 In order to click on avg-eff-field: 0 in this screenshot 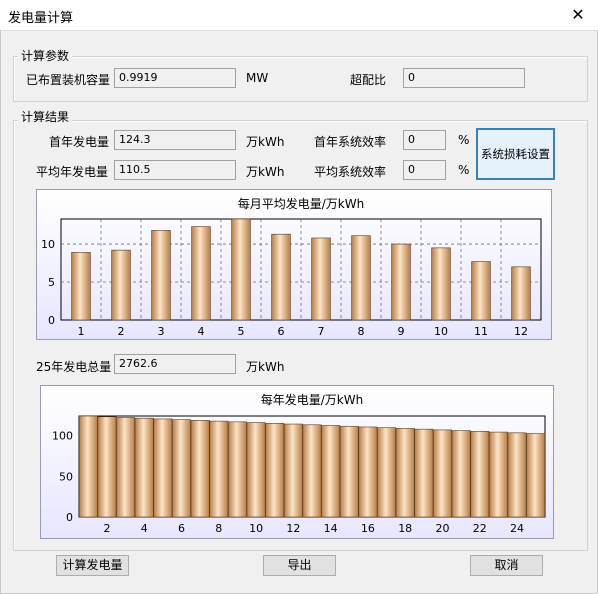, I will do `click(424, 170)`.